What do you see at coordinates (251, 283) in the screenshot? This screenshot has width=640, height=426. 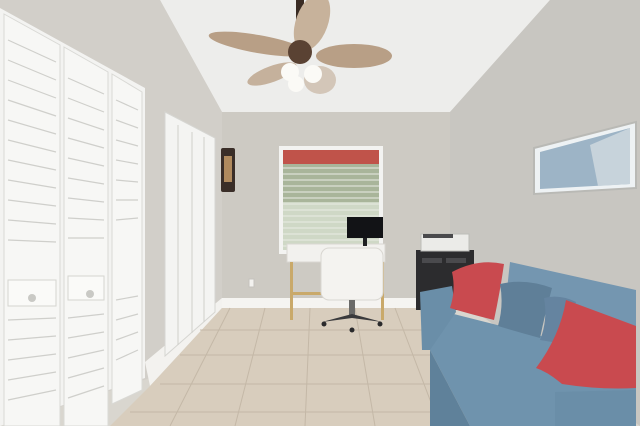 I see `wall-outlet` at bounding box center [251, 283].